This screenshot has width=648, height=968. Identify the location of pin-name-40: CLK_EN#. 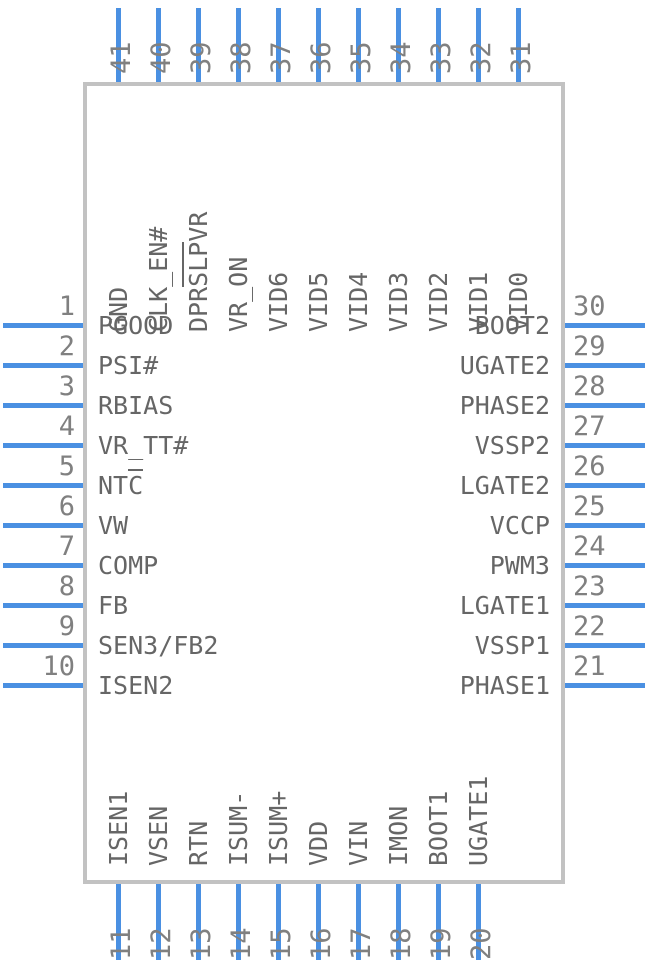
(158, 279).